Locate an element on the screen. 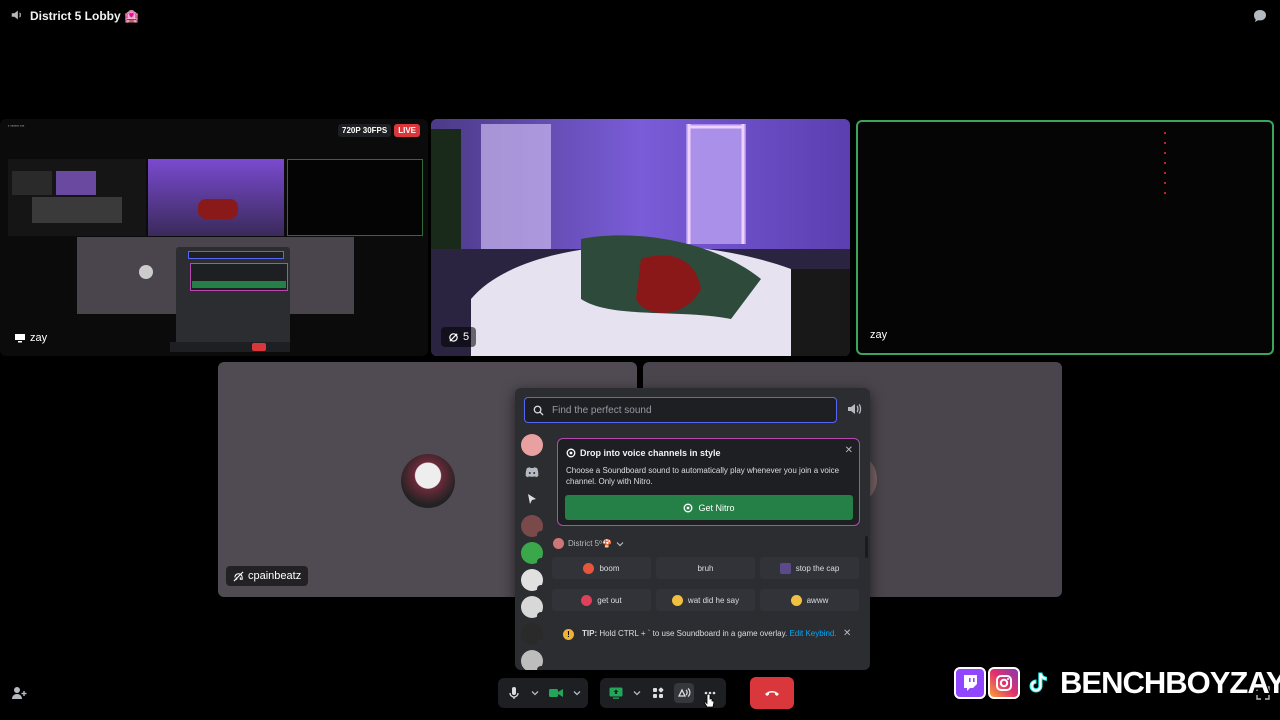 The width and height of the screenshot is (1280, 720). streamer-handle: BENCHBOYZAY is located at coordinates (1169, 682).